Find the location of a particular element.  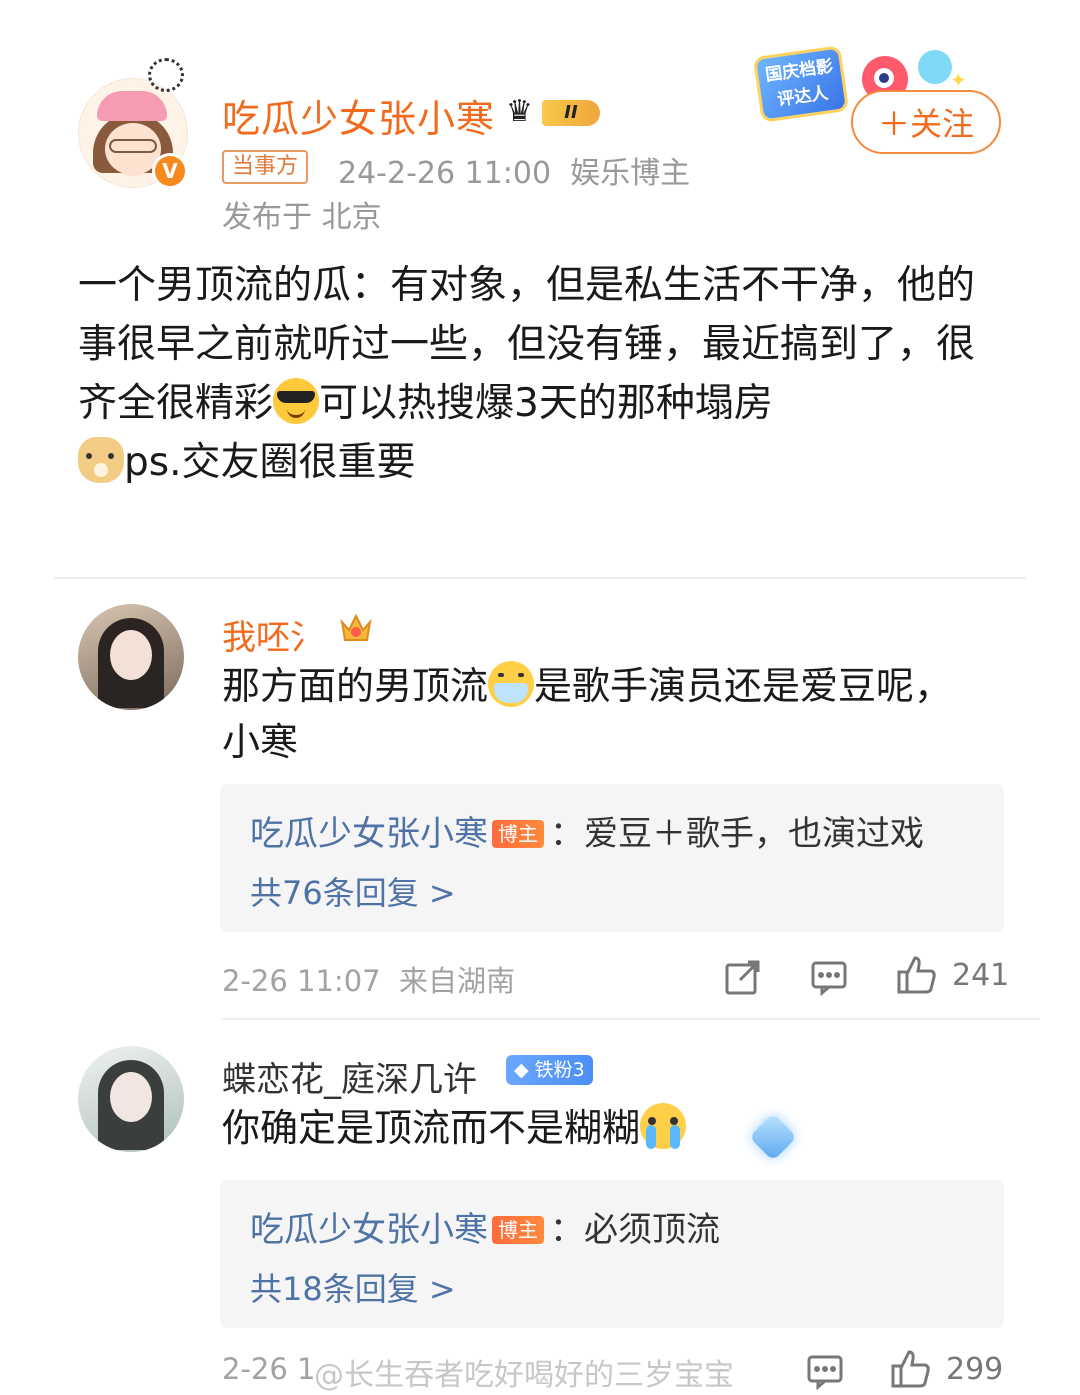

diamond-icon: ◆ is located at coordinates (521, 1070).